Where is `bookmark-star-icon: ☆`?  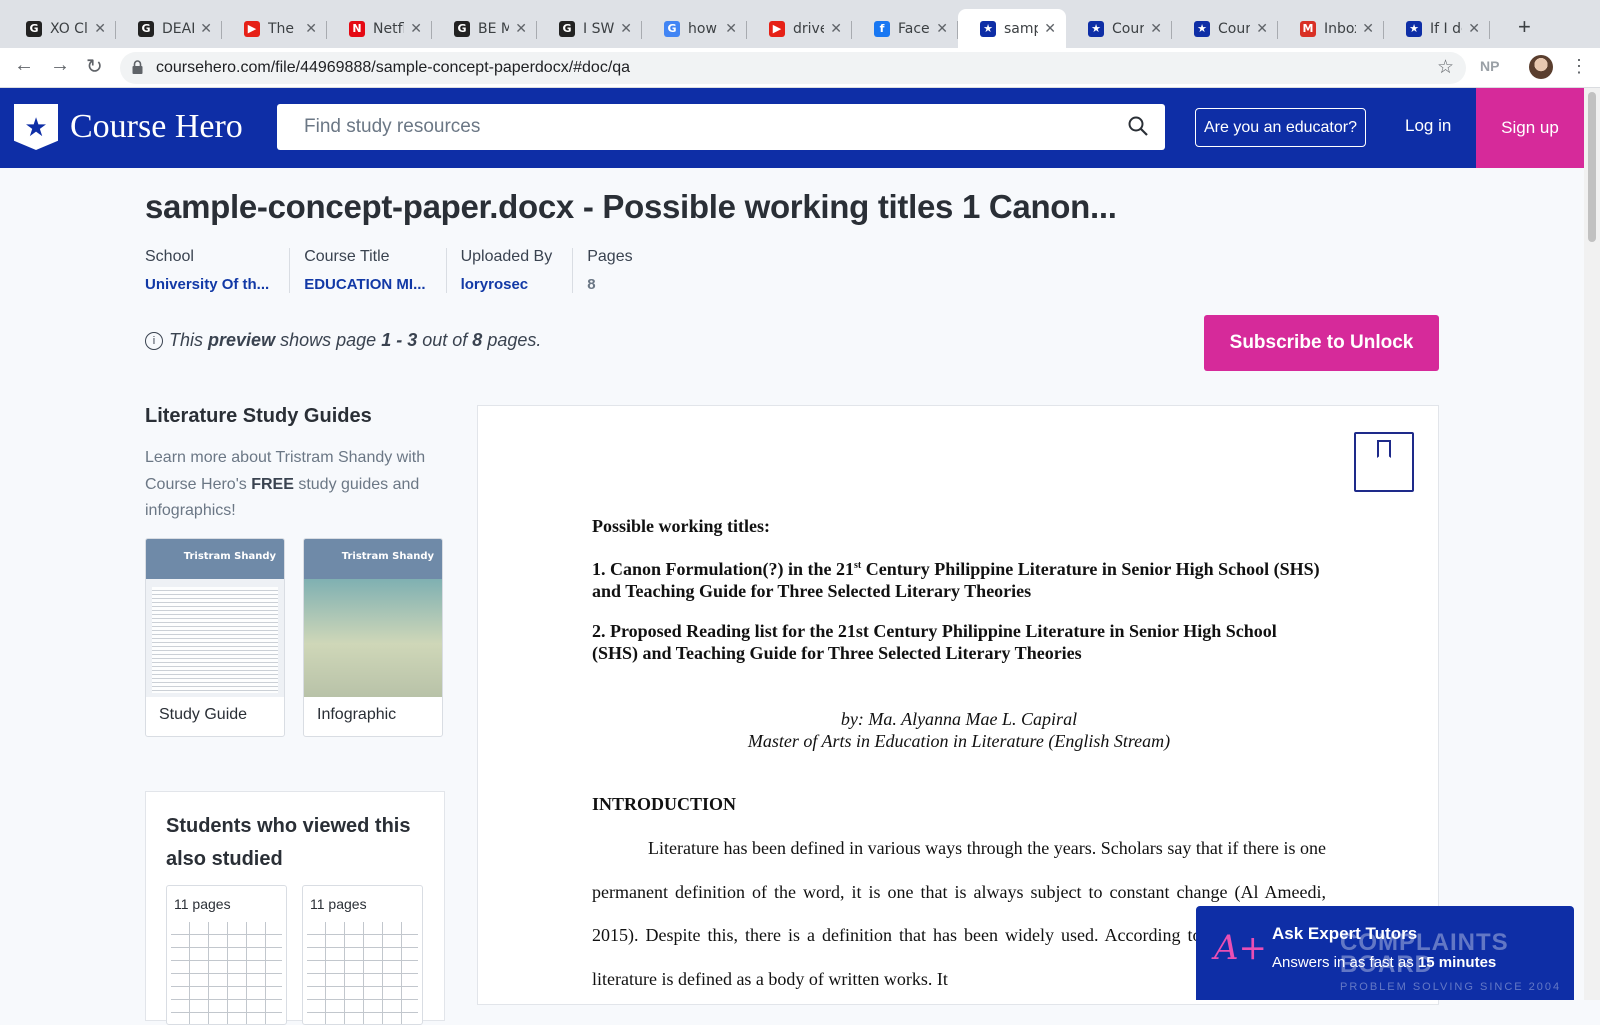 bookmark-star-icon: ☆ is located at coordinates (1445, 67).